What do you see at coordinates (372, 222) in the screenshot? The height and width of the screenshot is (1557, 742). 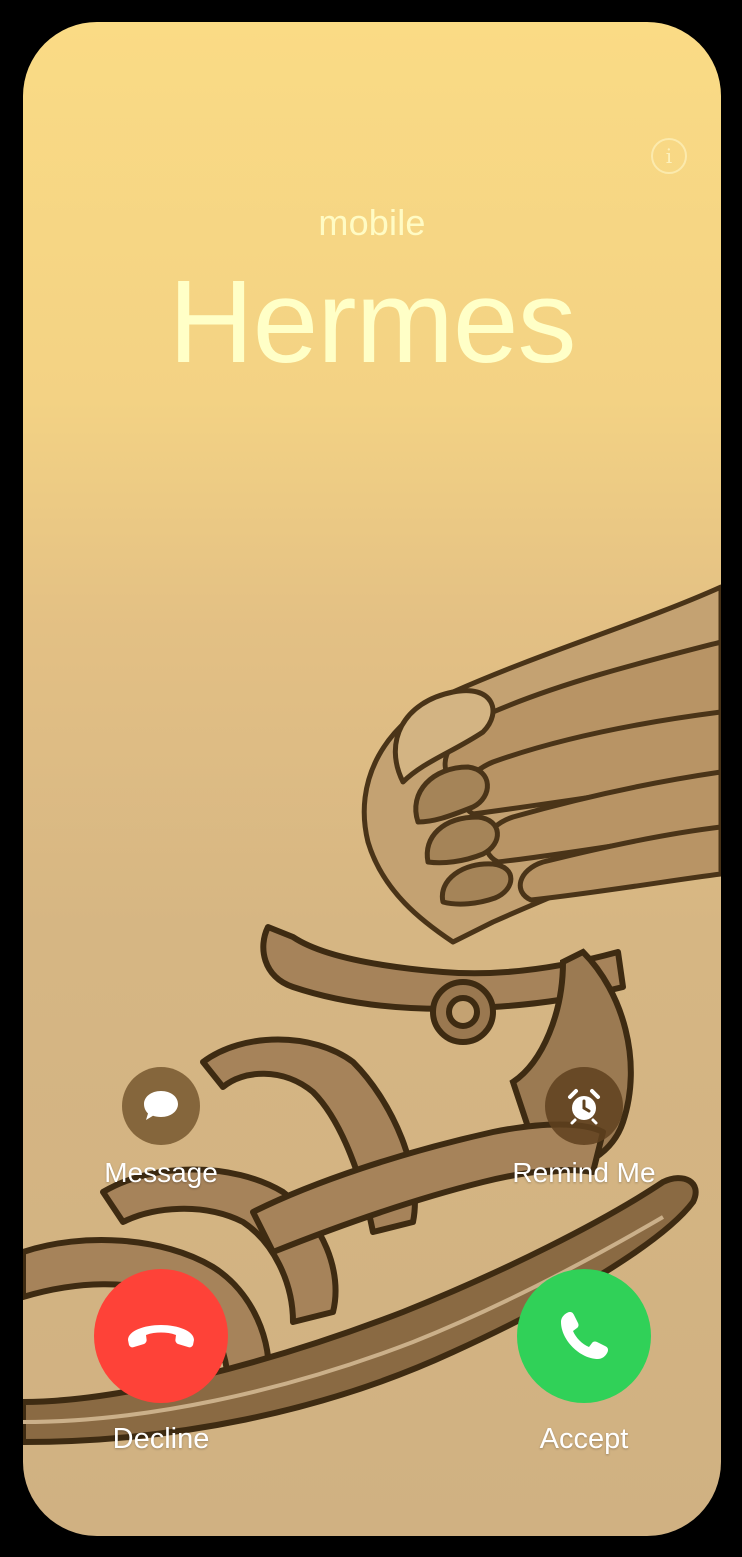 I see `call-type-label: mobile` at bounding box center [372, 222].